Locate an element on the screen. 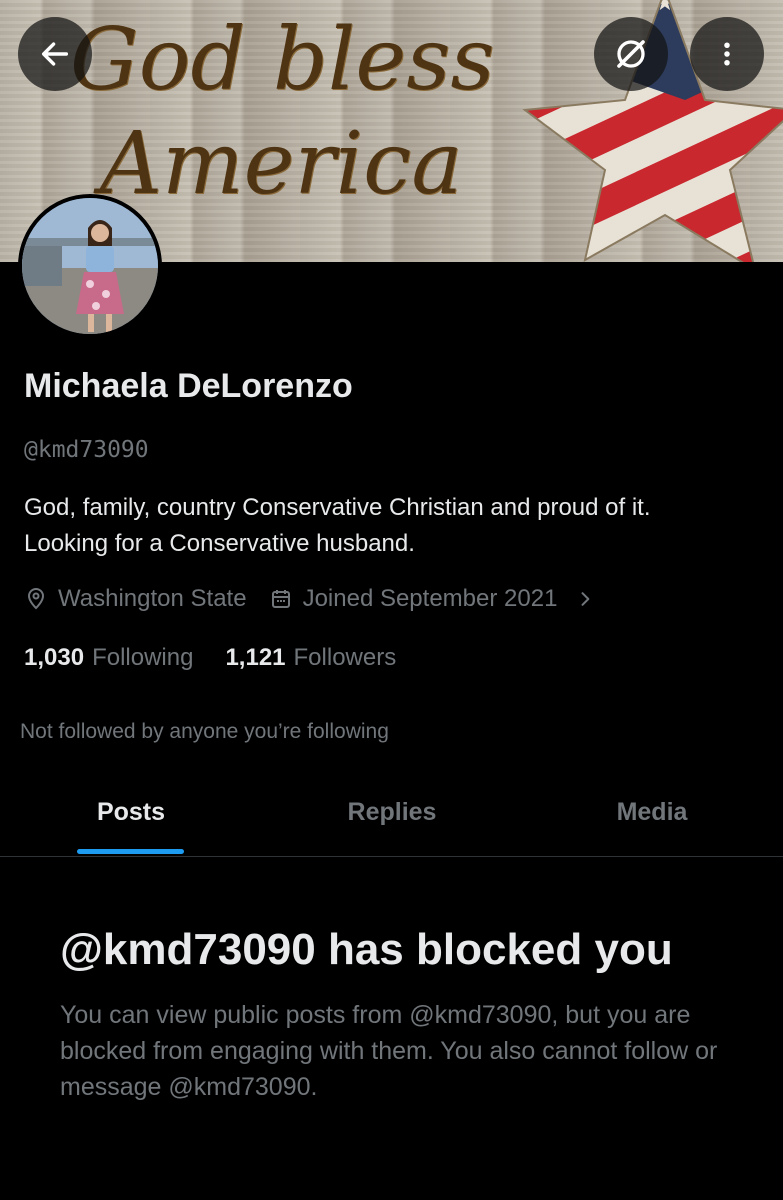 This screenshot has height=1200, width=783. profile-meta: Washington State Joined September 2021 is located at coordinates (314, 599).